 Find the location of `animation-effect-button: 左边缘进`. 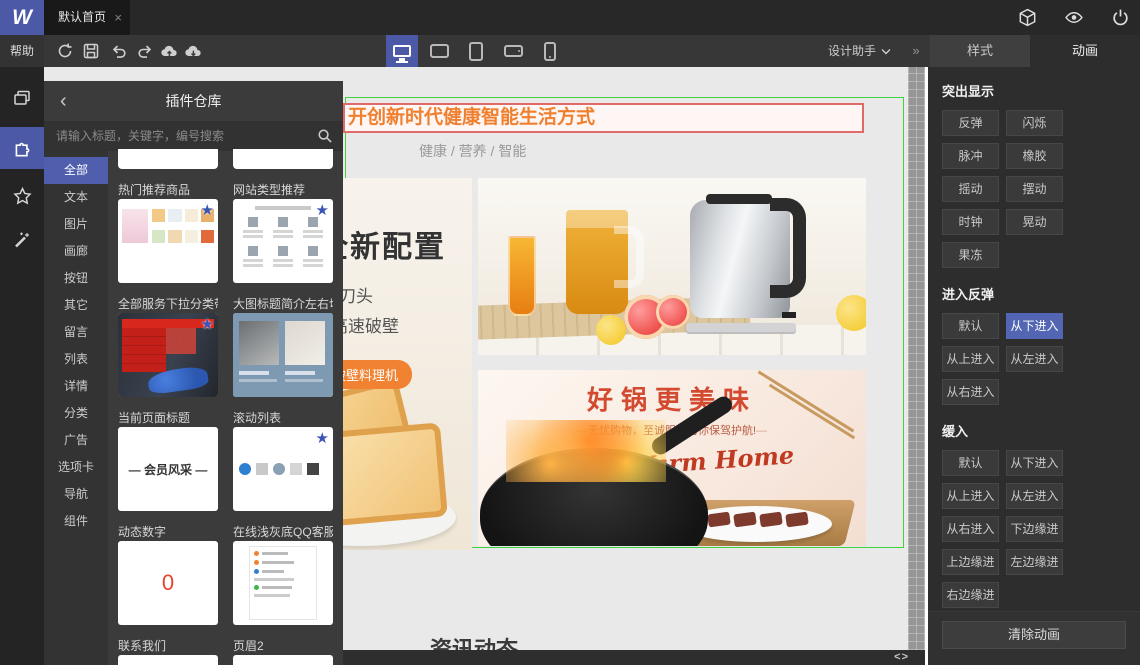

animation-effect-button: 左边缘进 is located at coordinates (1034, 562).